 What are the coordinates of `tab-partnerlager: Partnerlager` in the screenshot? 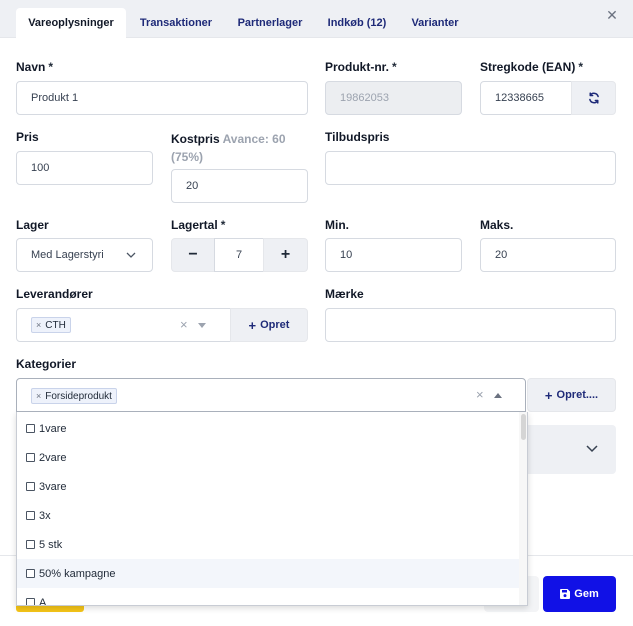 It's located at (270, 23).